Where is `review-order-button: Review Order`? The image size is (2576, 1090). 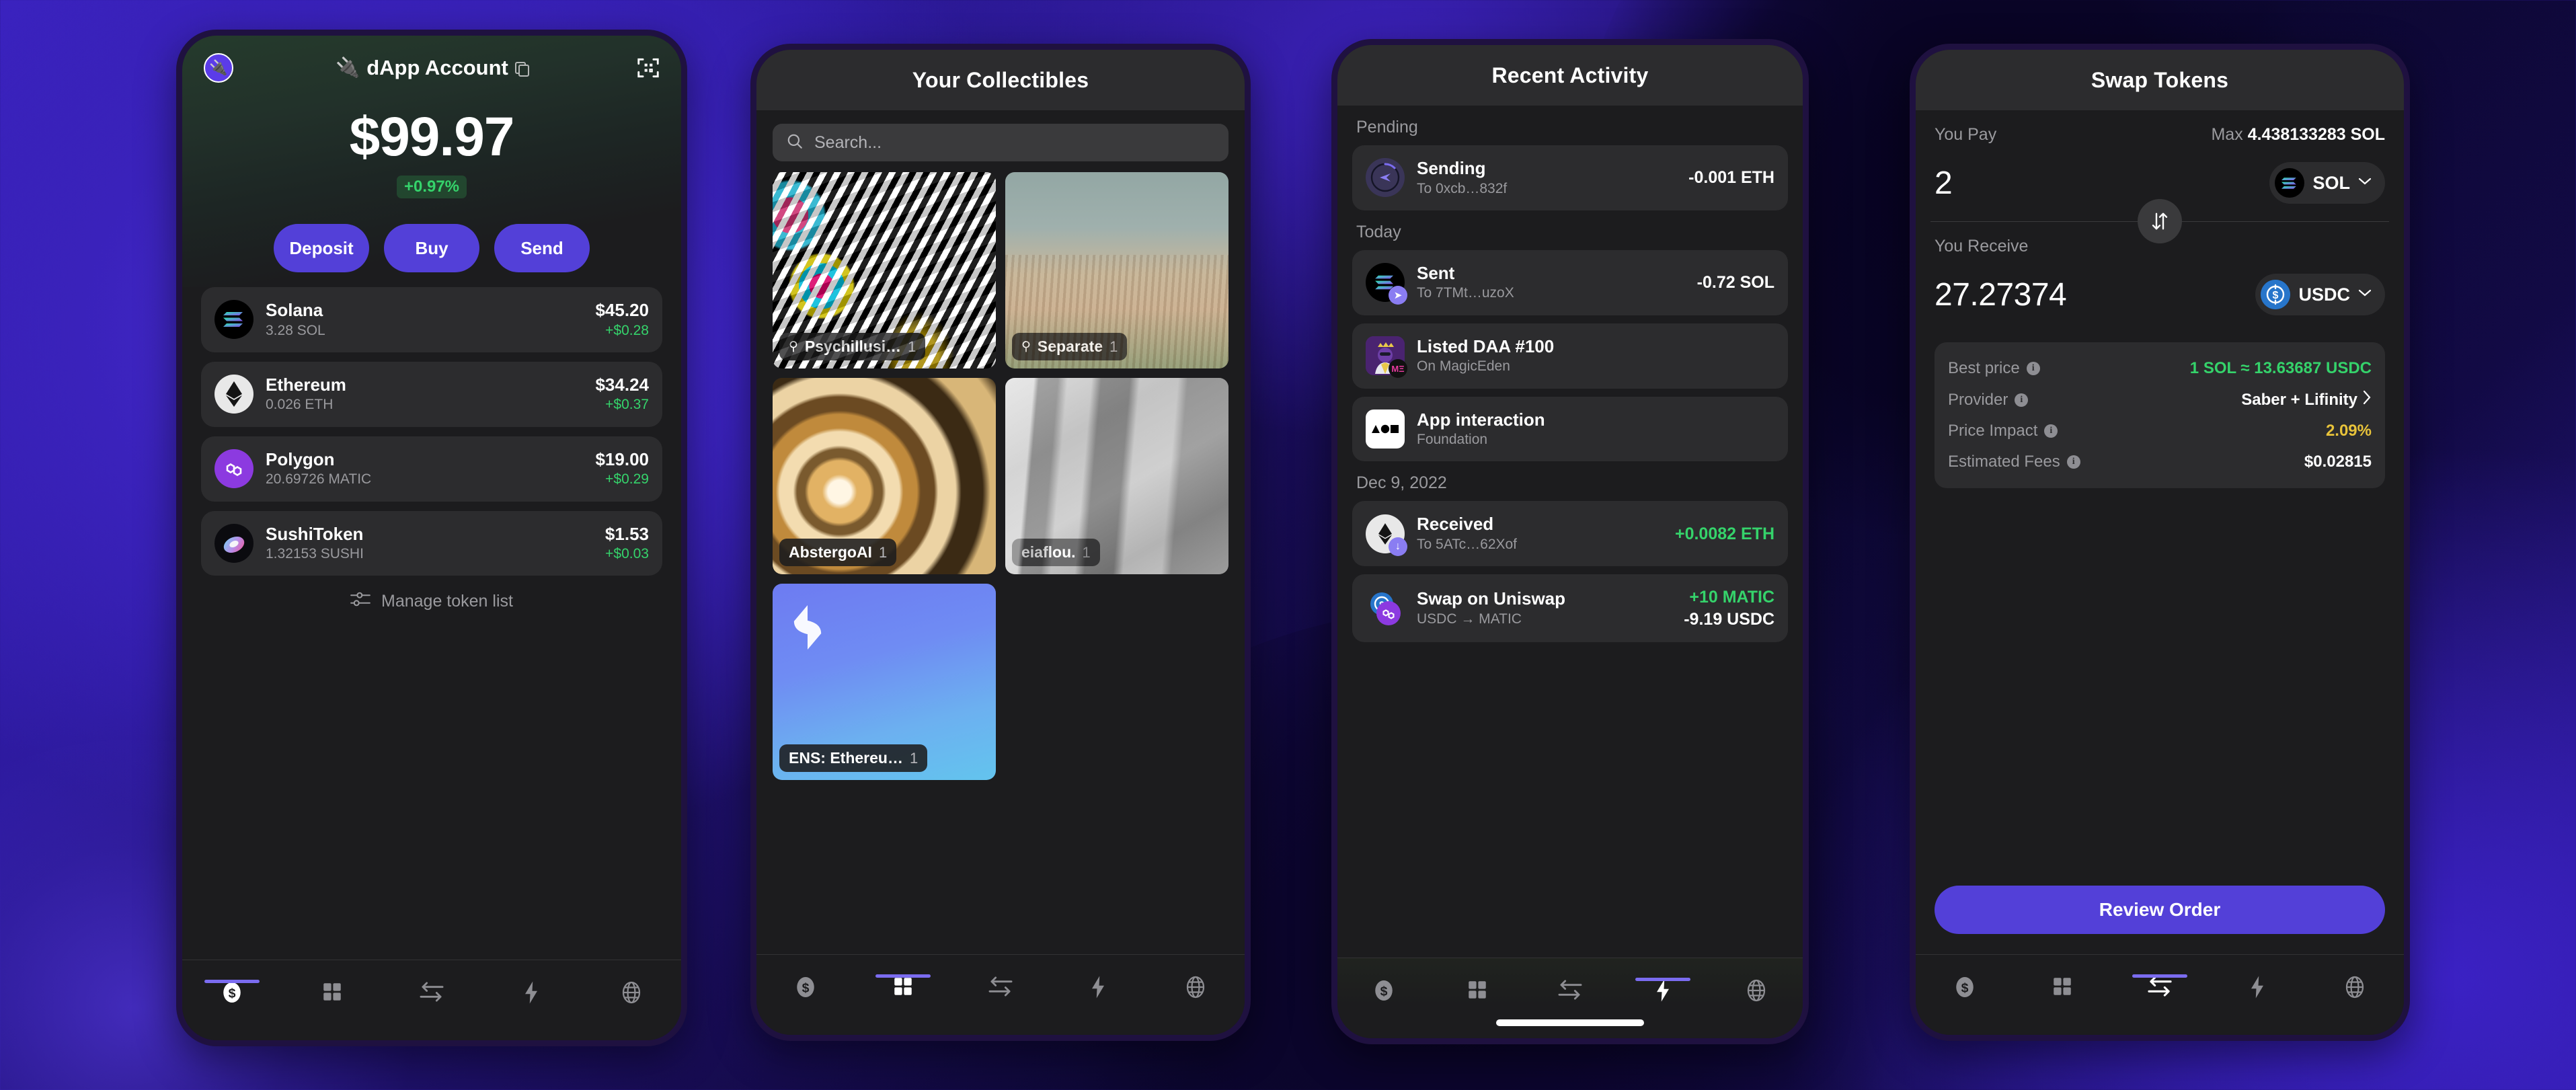 review-order-button: Review Order is located at coordinates (2160, 910).